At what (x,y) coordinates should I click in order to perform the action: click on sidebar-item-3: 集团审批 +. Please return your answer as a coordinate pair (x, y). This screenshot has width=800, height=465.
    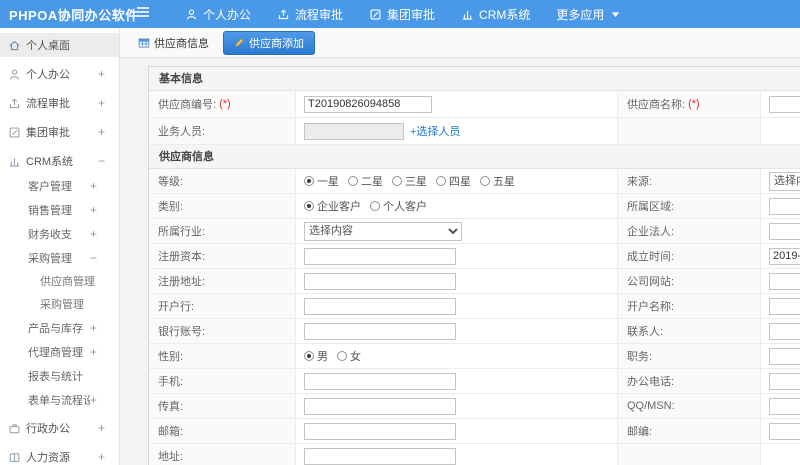
    Looking at the image, I should click on (59, 132).